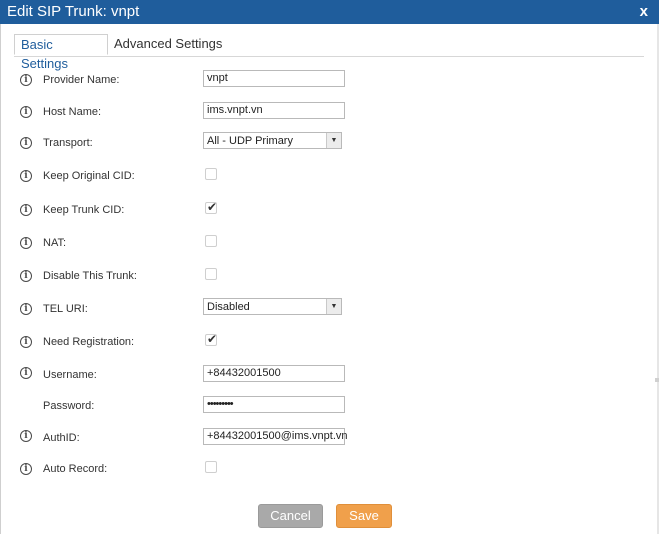 The height and width of the screenshot is (534, 659). Describe the element at coordinates (290, 516) in the screenshot. I see `cancel-button: Cancel` at that location.